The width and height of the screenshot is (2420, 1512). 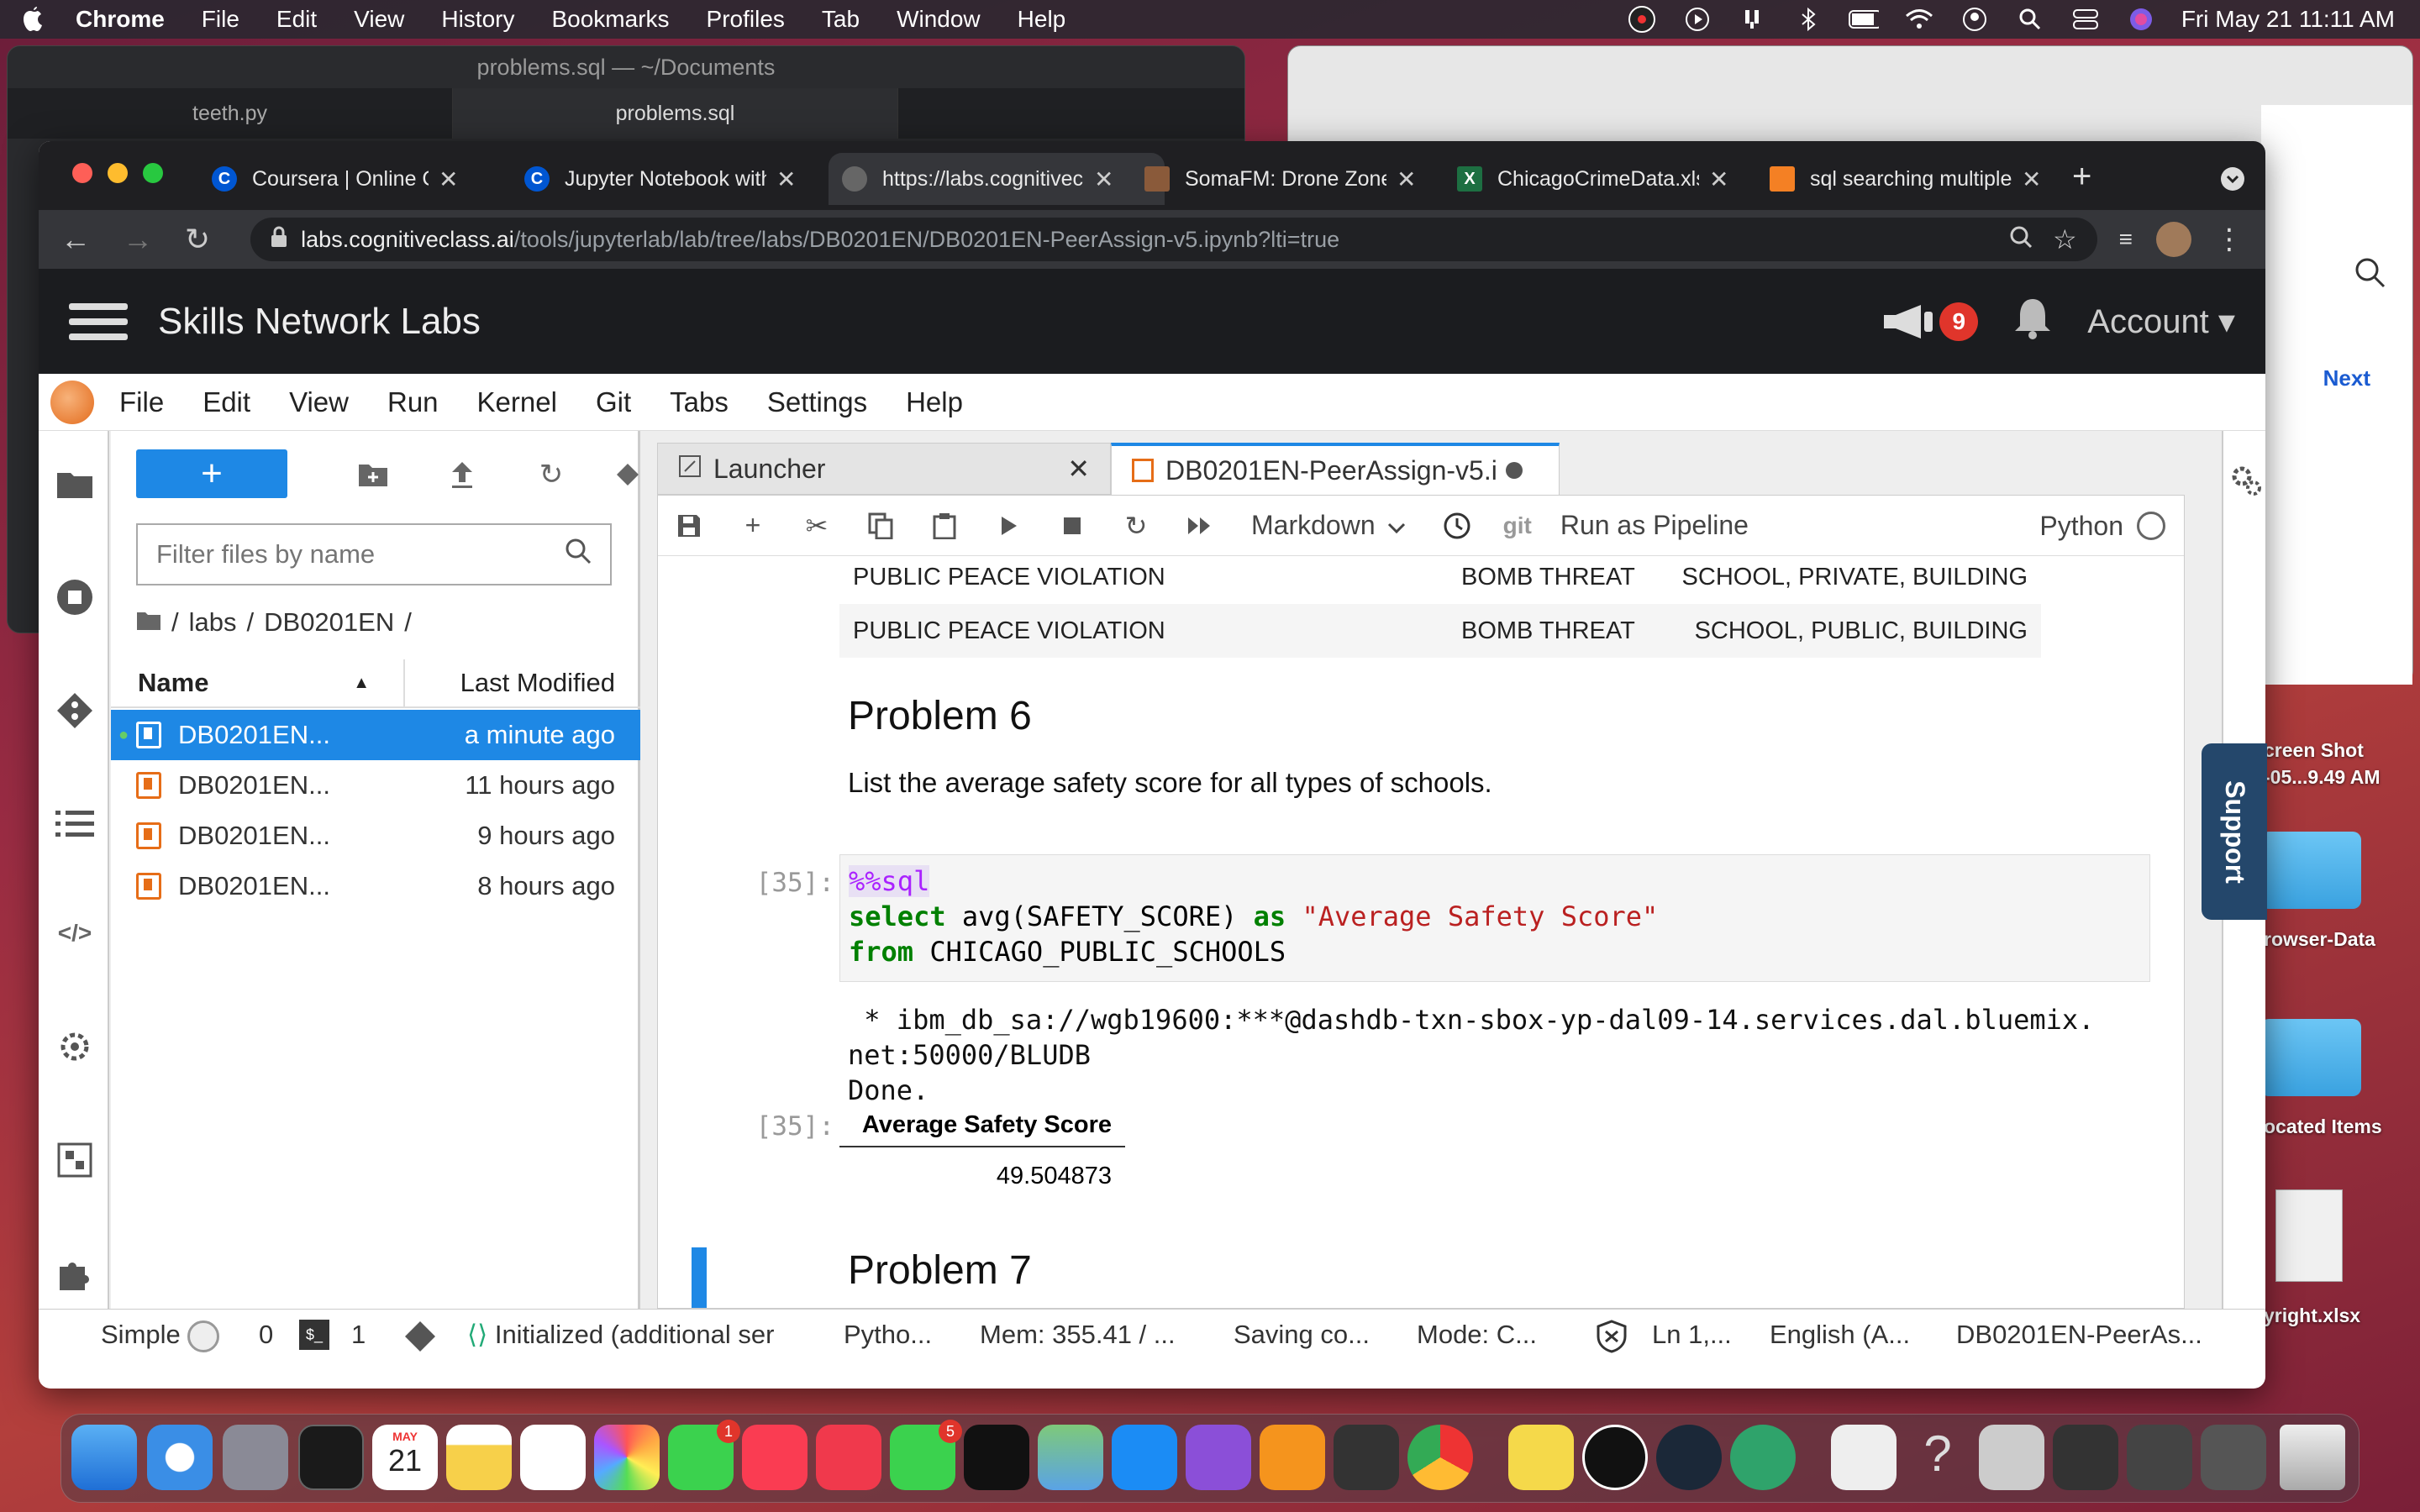 I want to click on file-filter-input, so click(x=374, y=554).